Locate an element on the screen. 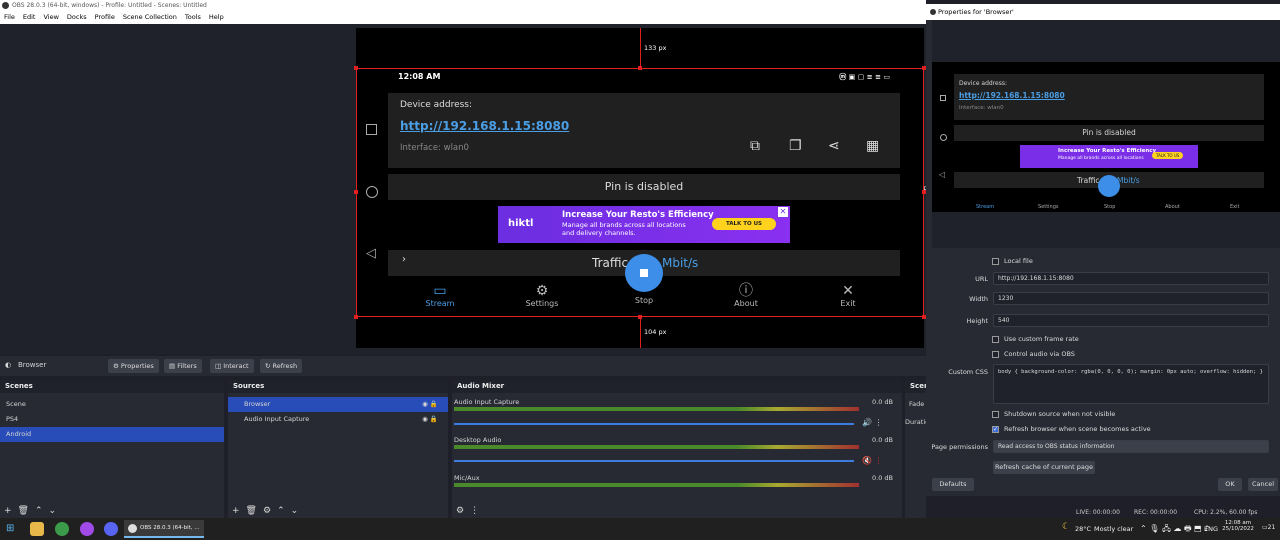 Image resolution: width=1280 pixels, height=540 pixels. menu-file: File is located at coordinates (9, 17).